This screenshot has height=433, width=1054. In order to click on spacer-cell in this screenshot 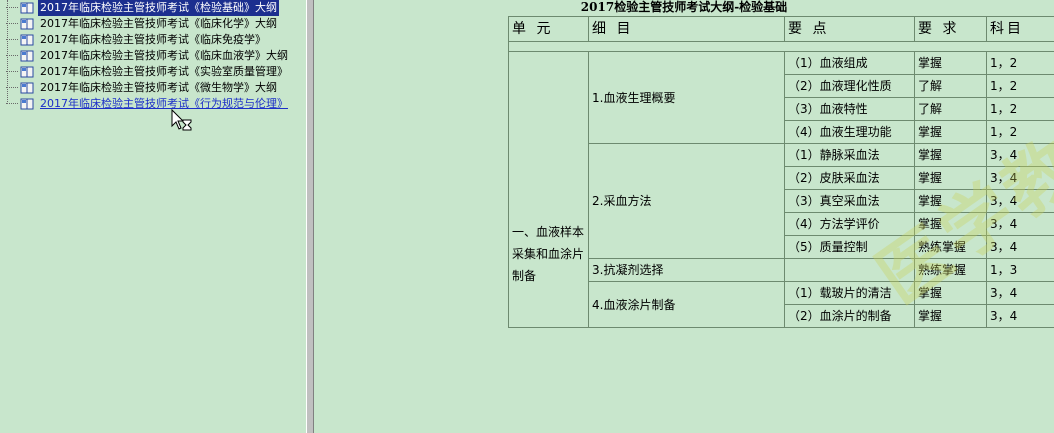, I will do `click(781, 46)`.